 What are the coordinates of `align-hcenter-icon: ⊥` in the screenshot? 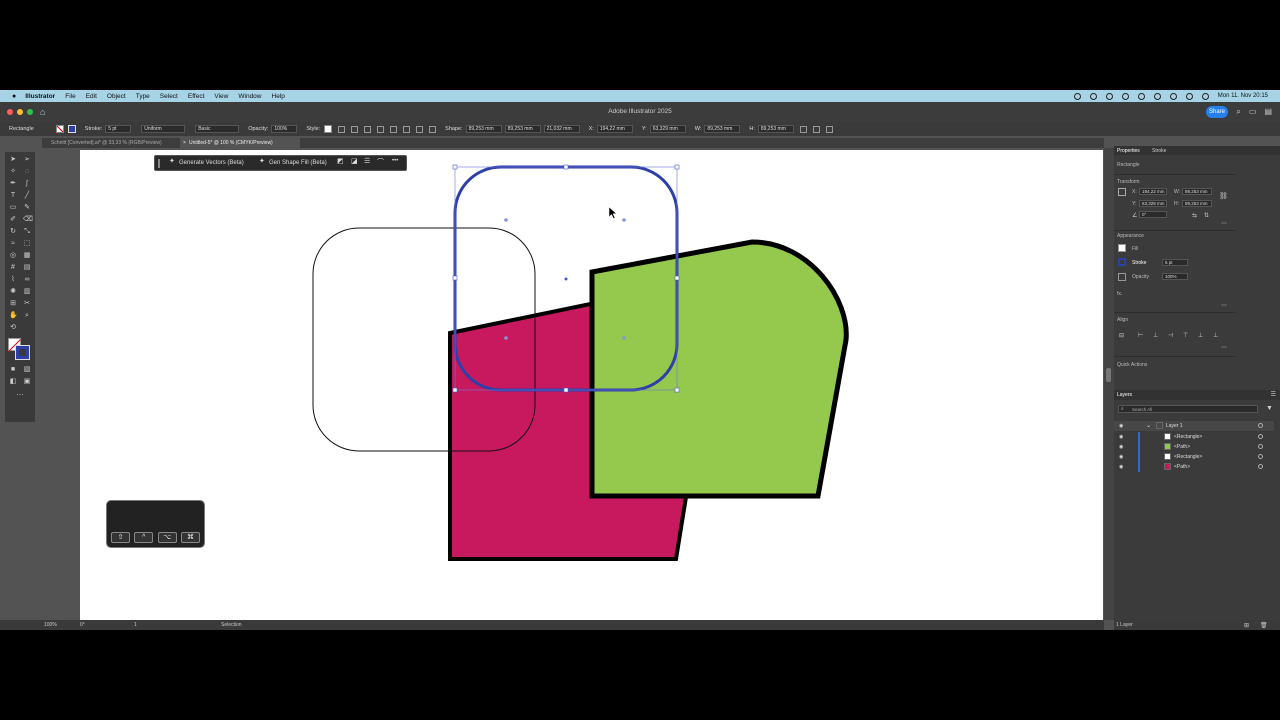 It's located at (1155, 335).